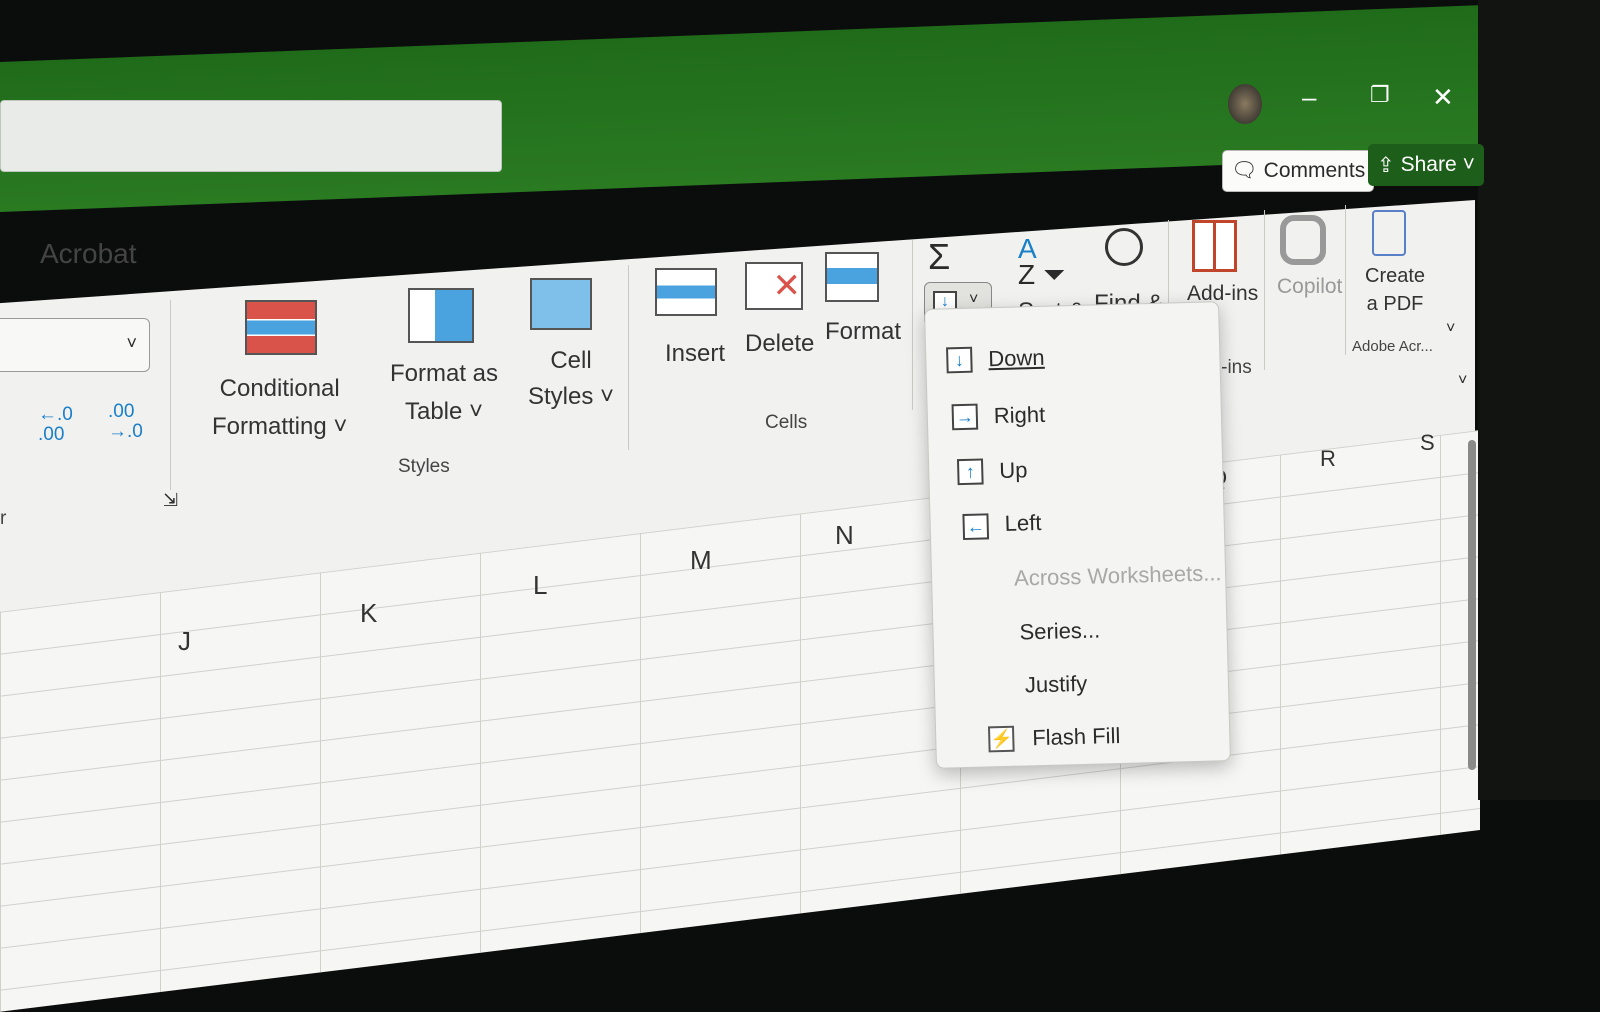  I want to click on fill-up-icon: ↑, so click(970, 472).